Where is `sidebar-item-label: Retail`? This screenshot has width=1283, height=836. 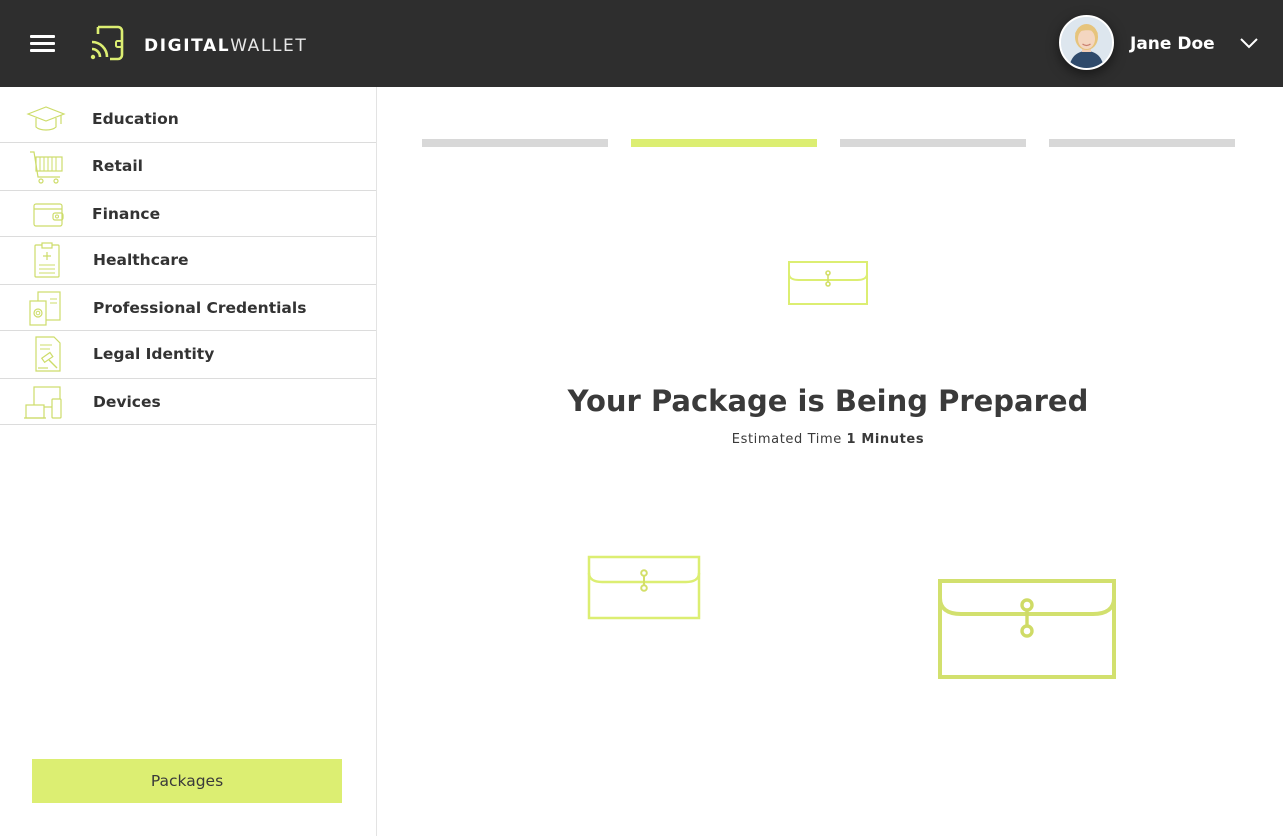 sidebar-item-label: Retail is located at coordinates (117, 166).